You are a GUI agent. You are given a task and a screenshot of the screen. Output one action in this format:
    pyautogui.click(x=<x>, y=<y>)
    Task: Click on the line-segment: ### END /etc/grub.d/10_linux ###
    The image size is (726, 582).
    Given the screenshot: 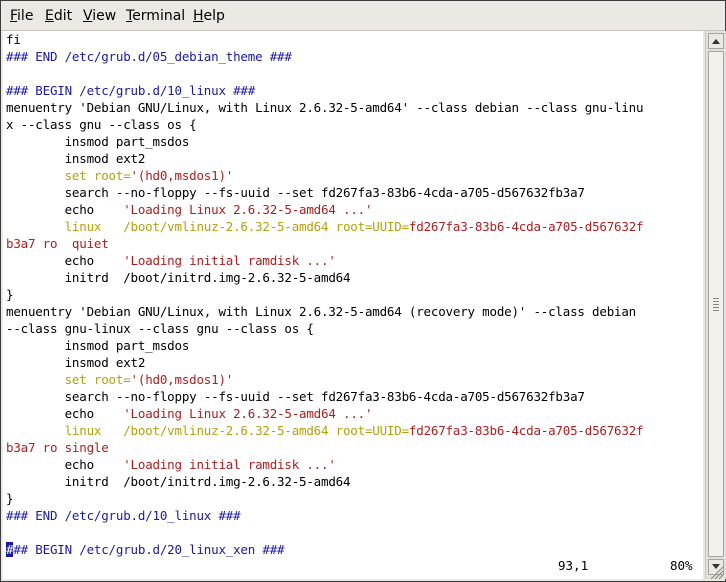 What is the action you would take?
    pyautogui.click(x=123, y=515)
    